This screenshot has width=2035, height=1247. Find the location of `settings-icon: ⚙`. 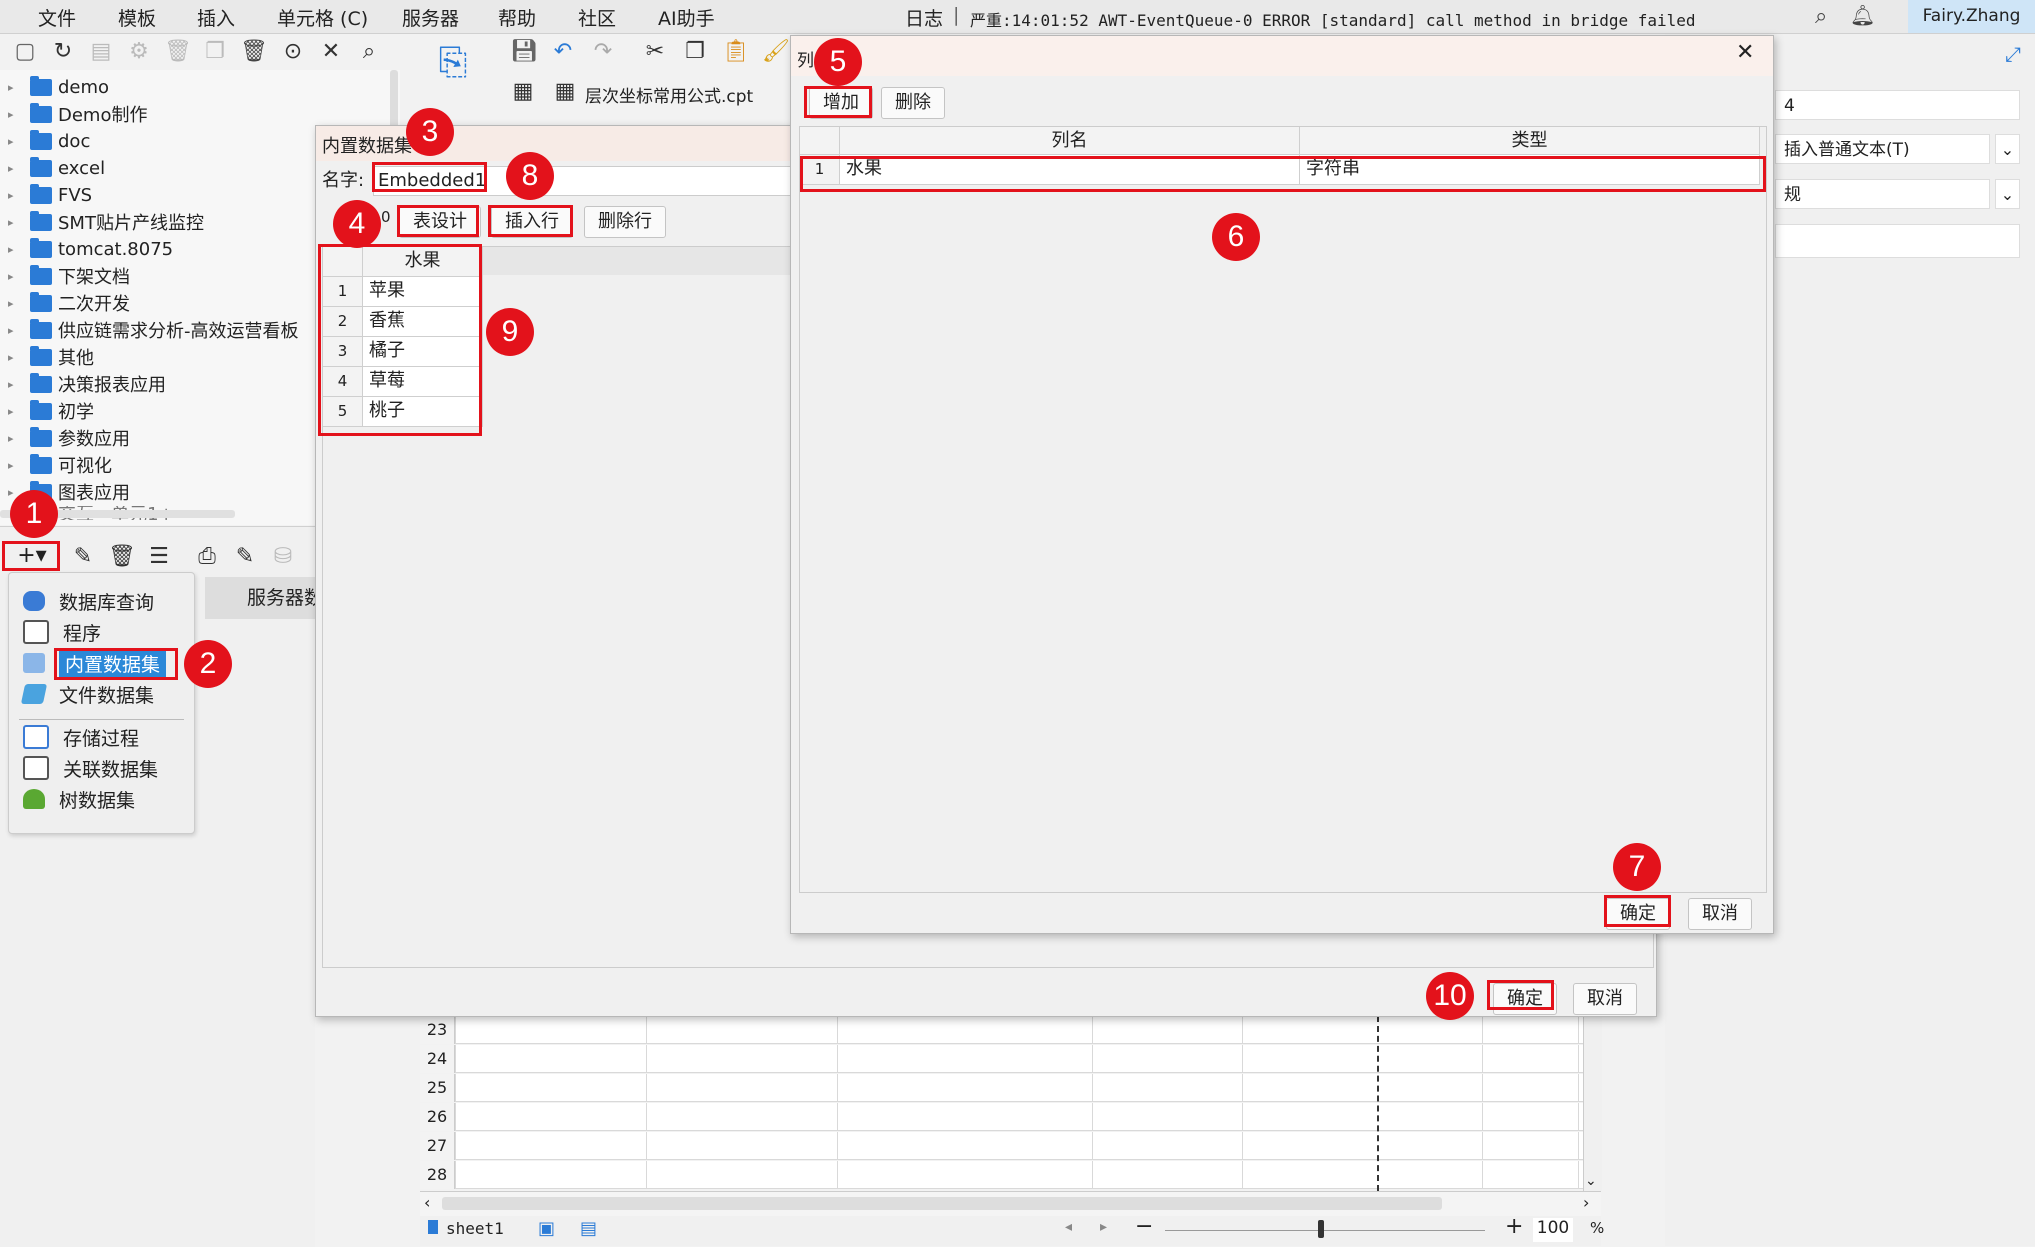

settings-icon: ⚙ is located at coordinates (139, 52).